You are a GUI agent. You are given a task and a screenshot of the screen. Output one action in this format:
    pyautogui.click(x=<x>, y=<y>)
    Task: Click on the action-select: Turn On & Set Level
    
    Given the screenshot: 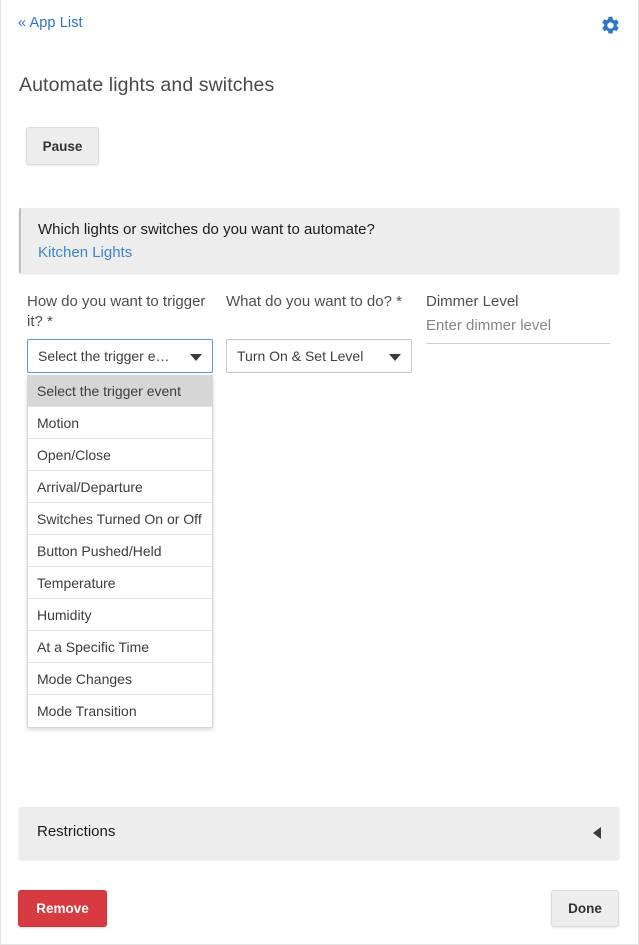 What is the action you would take?
    pyautogui.click(x=319, y=356)
    